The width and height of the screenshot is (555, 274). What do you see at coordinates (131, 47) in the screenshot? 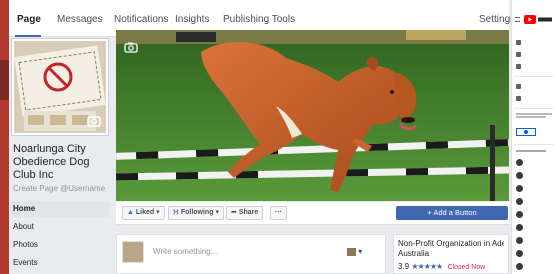
I see `camera-icon` at bounding box center [131, 47].